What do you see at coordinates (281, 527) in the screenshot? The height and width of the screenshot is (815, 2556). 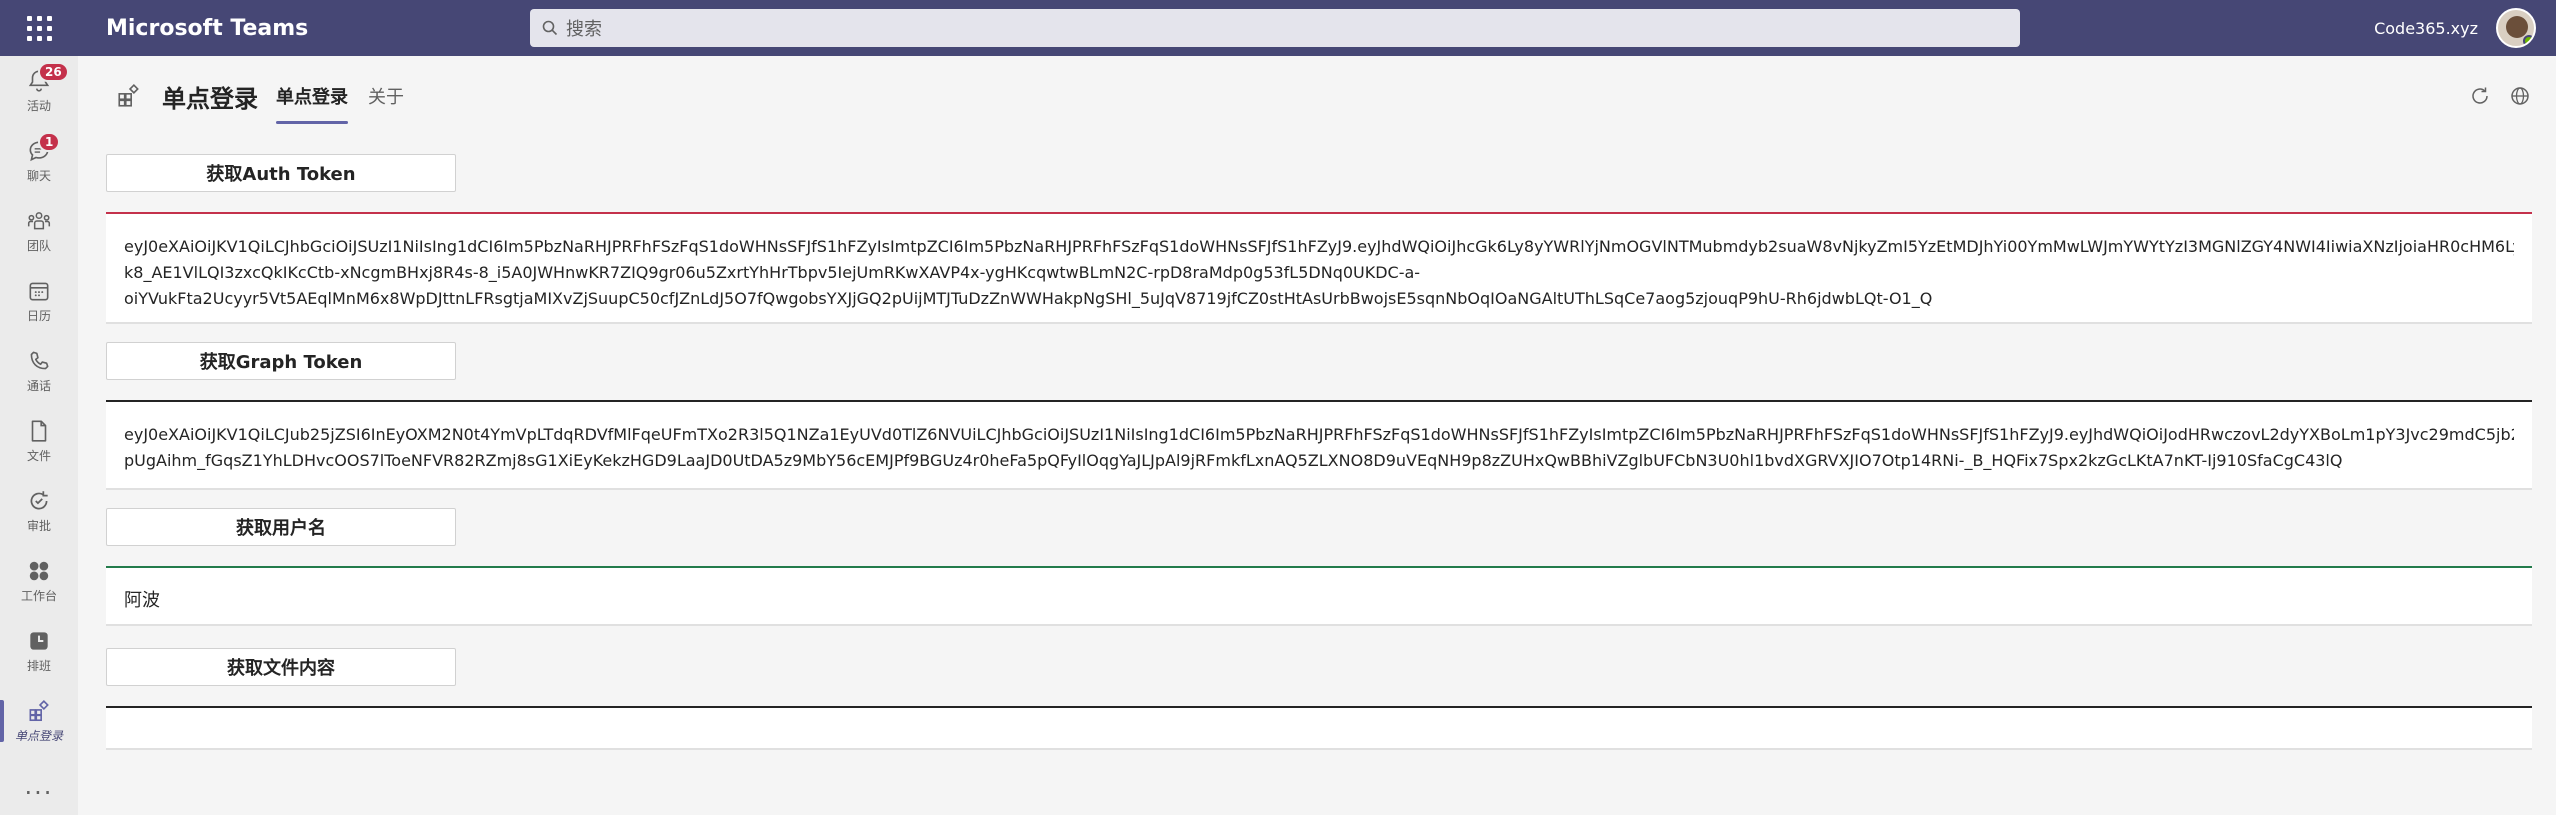 I see `get-user-name-button: 获取用户名` at bounding box center [281, 527].